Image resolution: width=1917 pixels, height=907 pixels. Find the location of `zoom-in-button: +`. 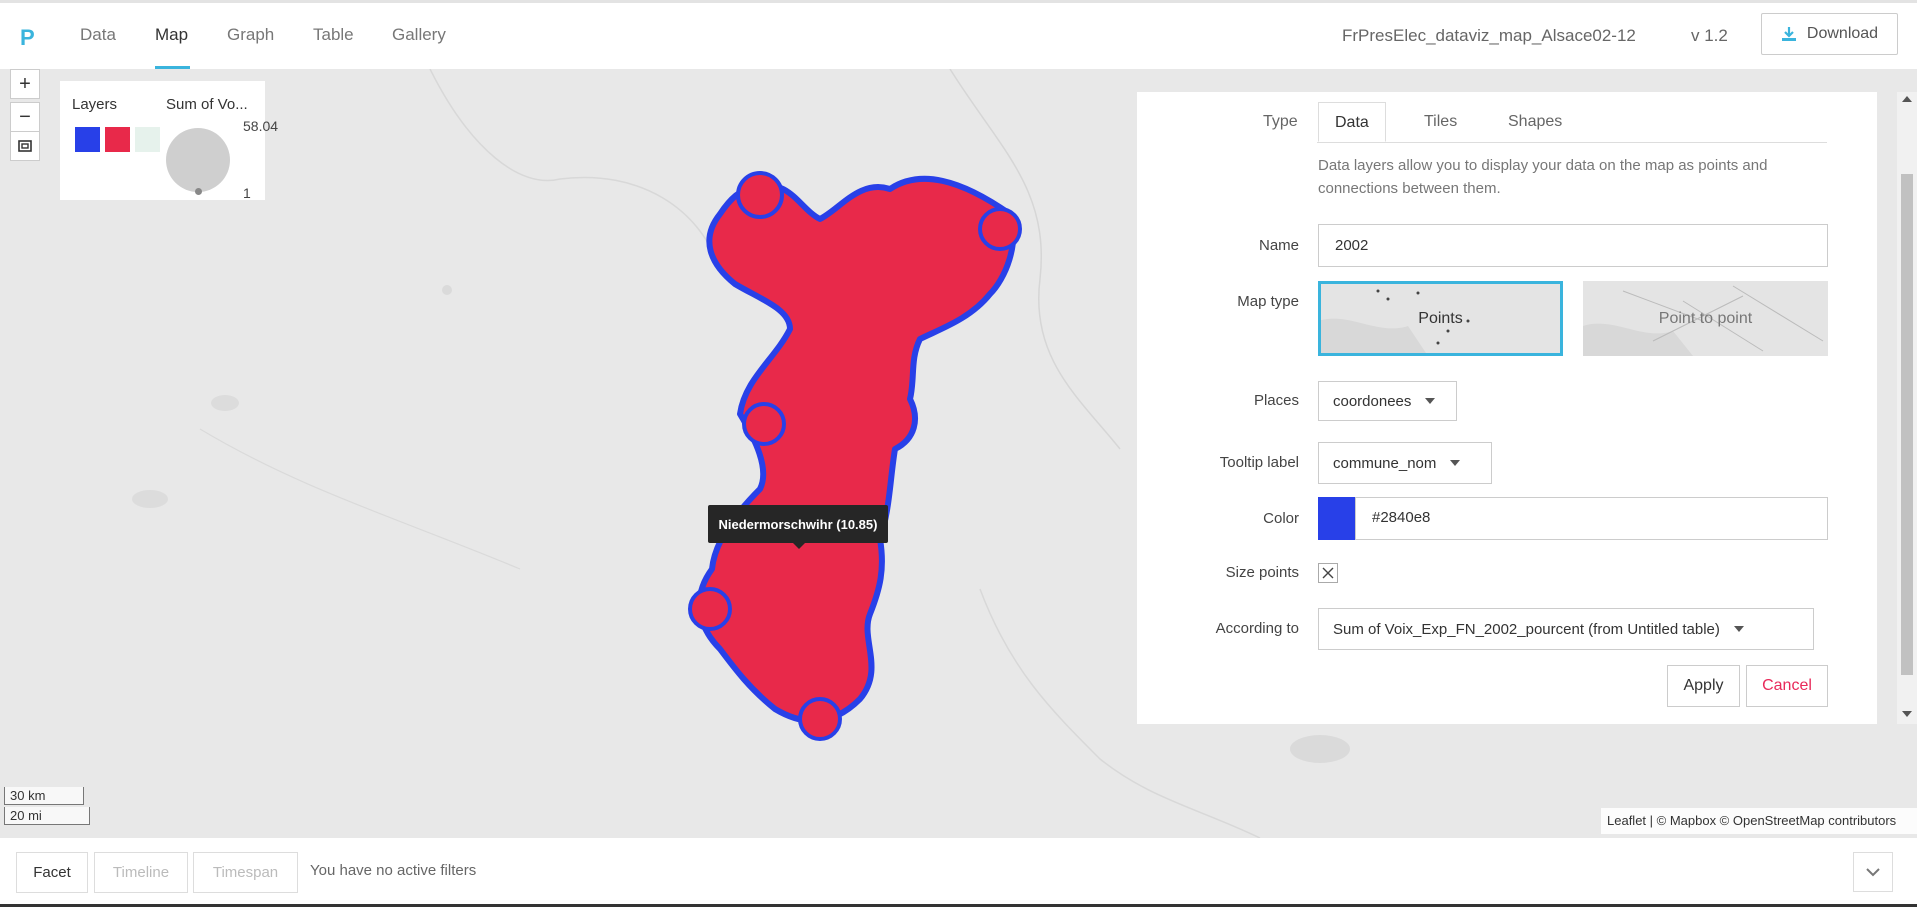

zoom-in-button: + is located at coordinates (25, 84).